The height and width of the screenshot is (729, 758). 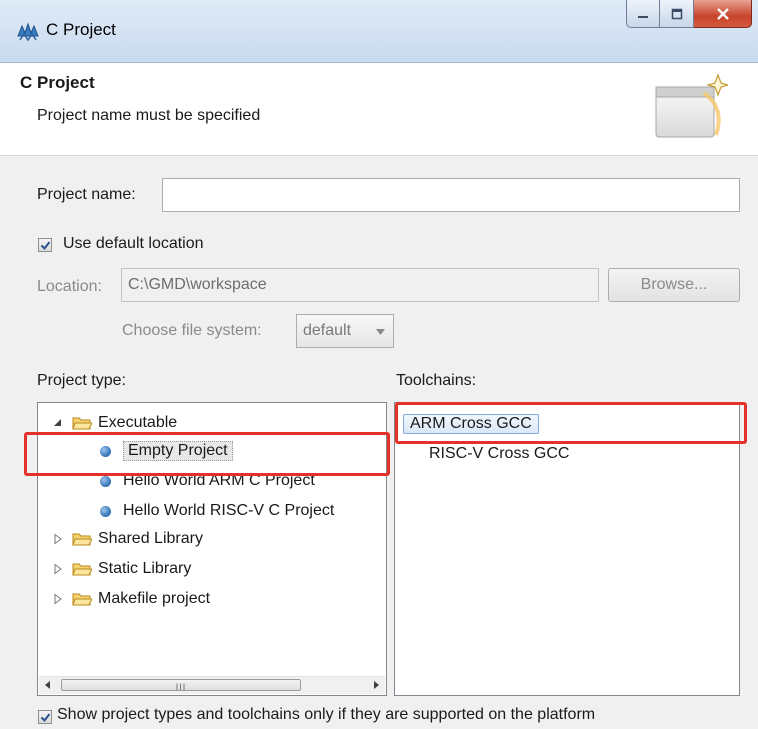 I want to click on tree-item-makefile-project: Makefile project, so click(x=131, y=599).